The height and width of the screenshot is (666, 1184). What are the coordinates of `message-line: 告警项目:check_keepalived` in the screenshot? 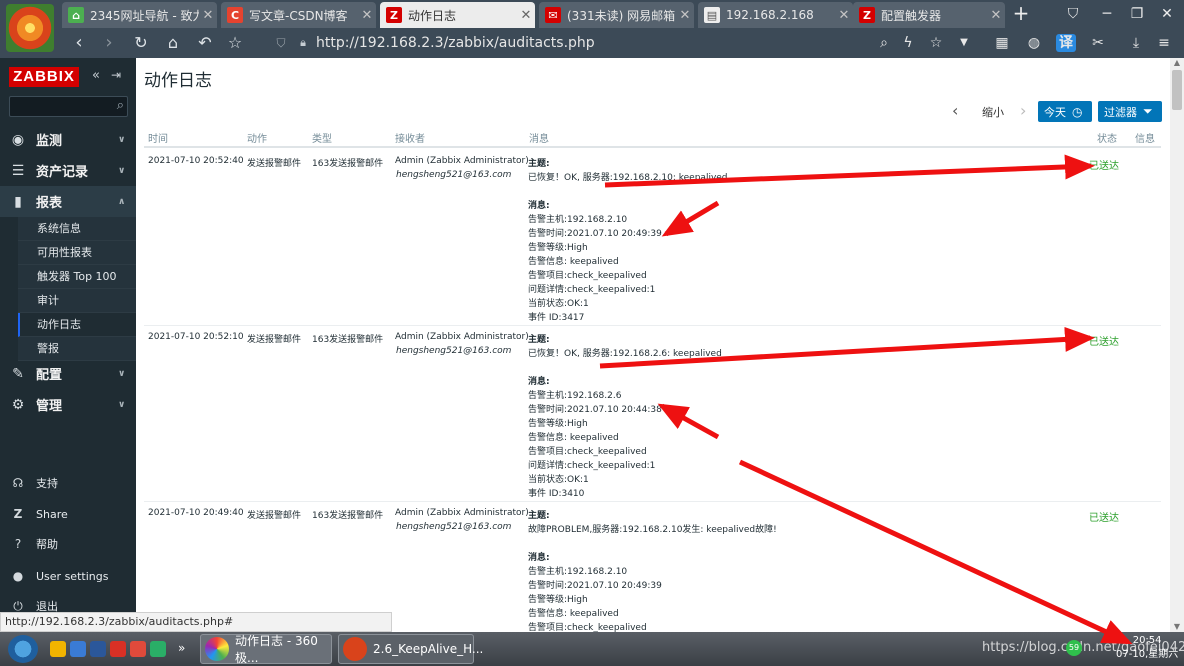 It's located at (587, 452).